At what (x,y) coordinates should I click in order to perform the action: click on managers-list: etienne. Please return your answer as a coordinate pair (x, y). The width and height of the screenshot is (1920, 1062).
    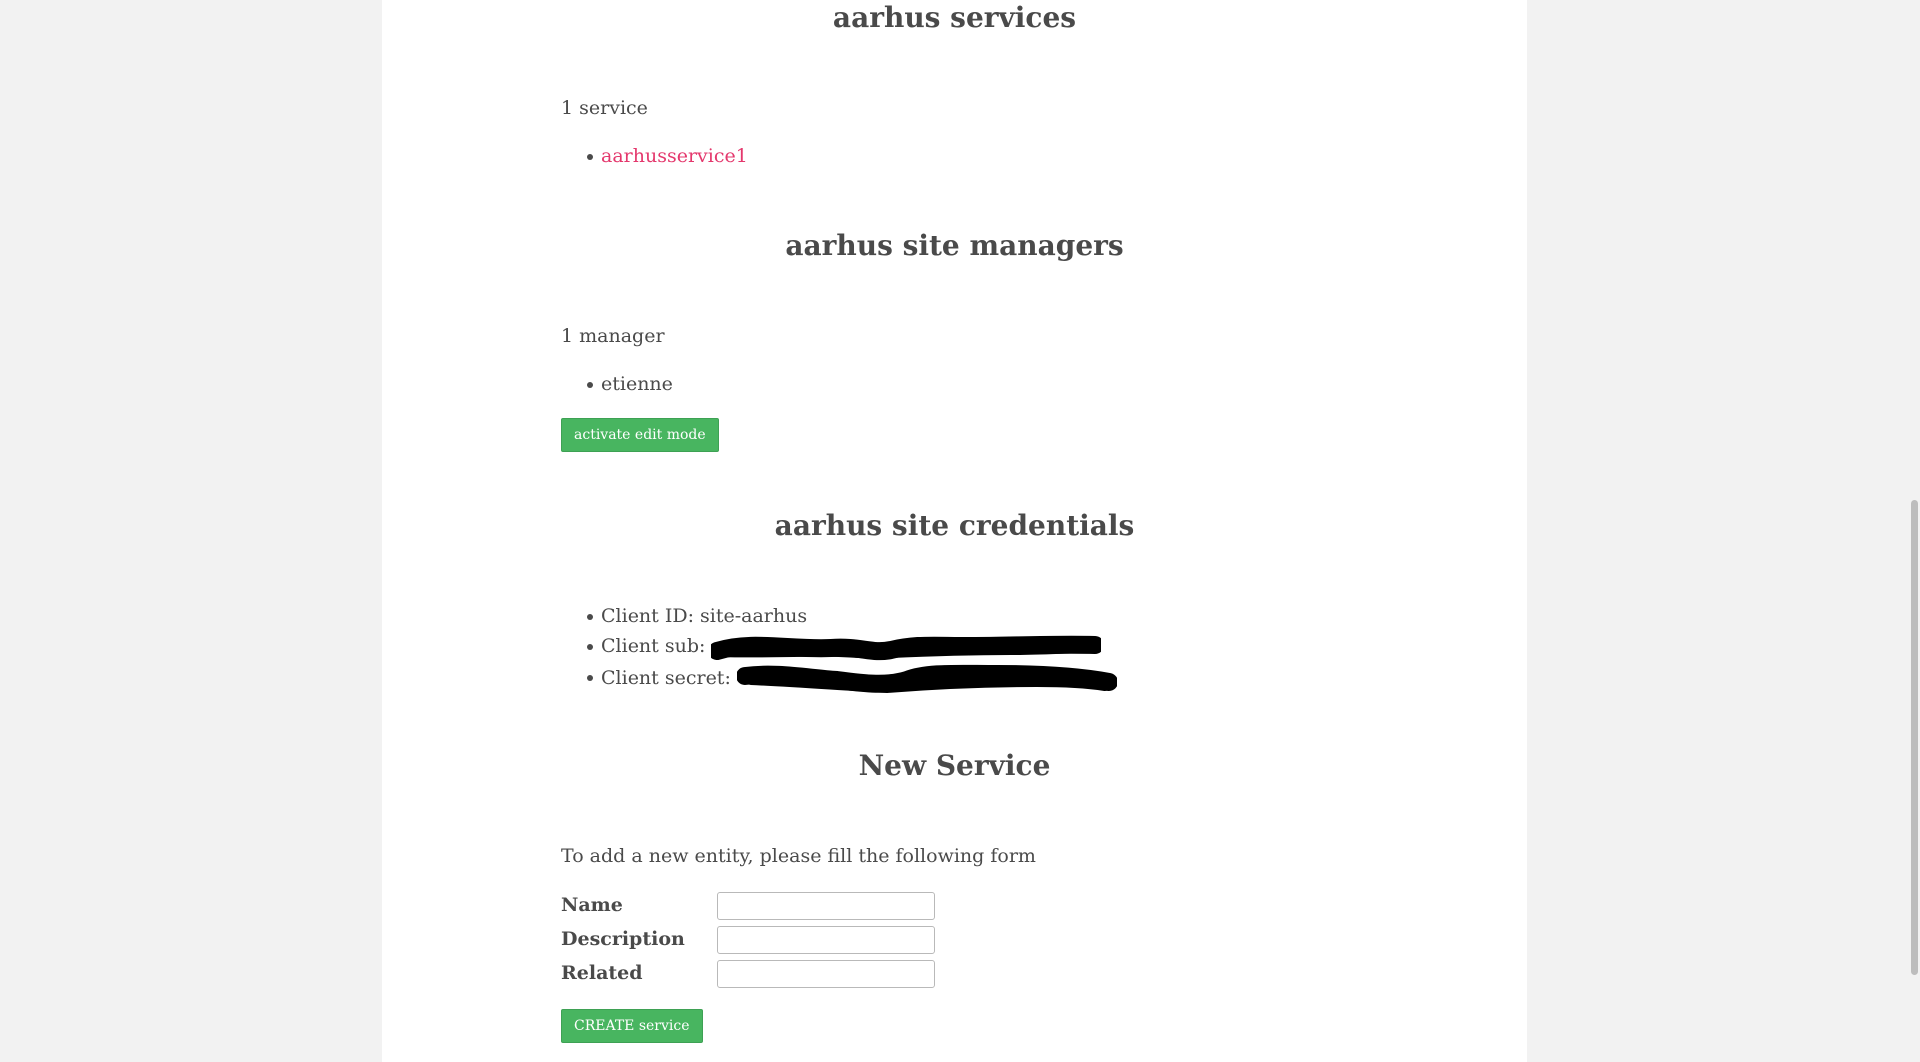
    Looking at the image, I should click on (617, 384).